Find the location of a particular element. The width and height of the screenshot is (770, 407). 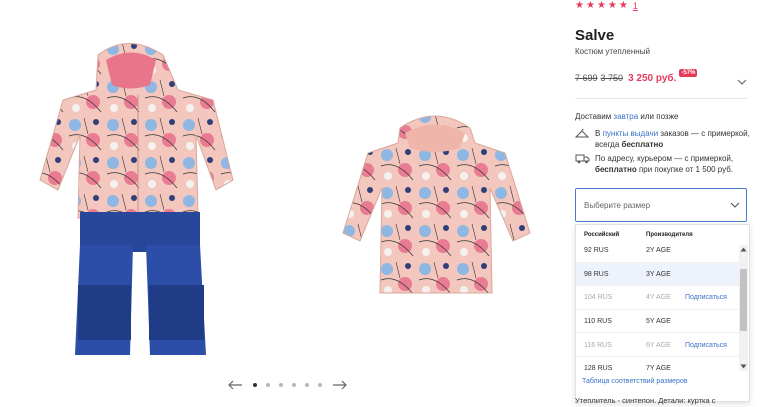

size-ru: 128 RUS is located at coordinates (598, 369).